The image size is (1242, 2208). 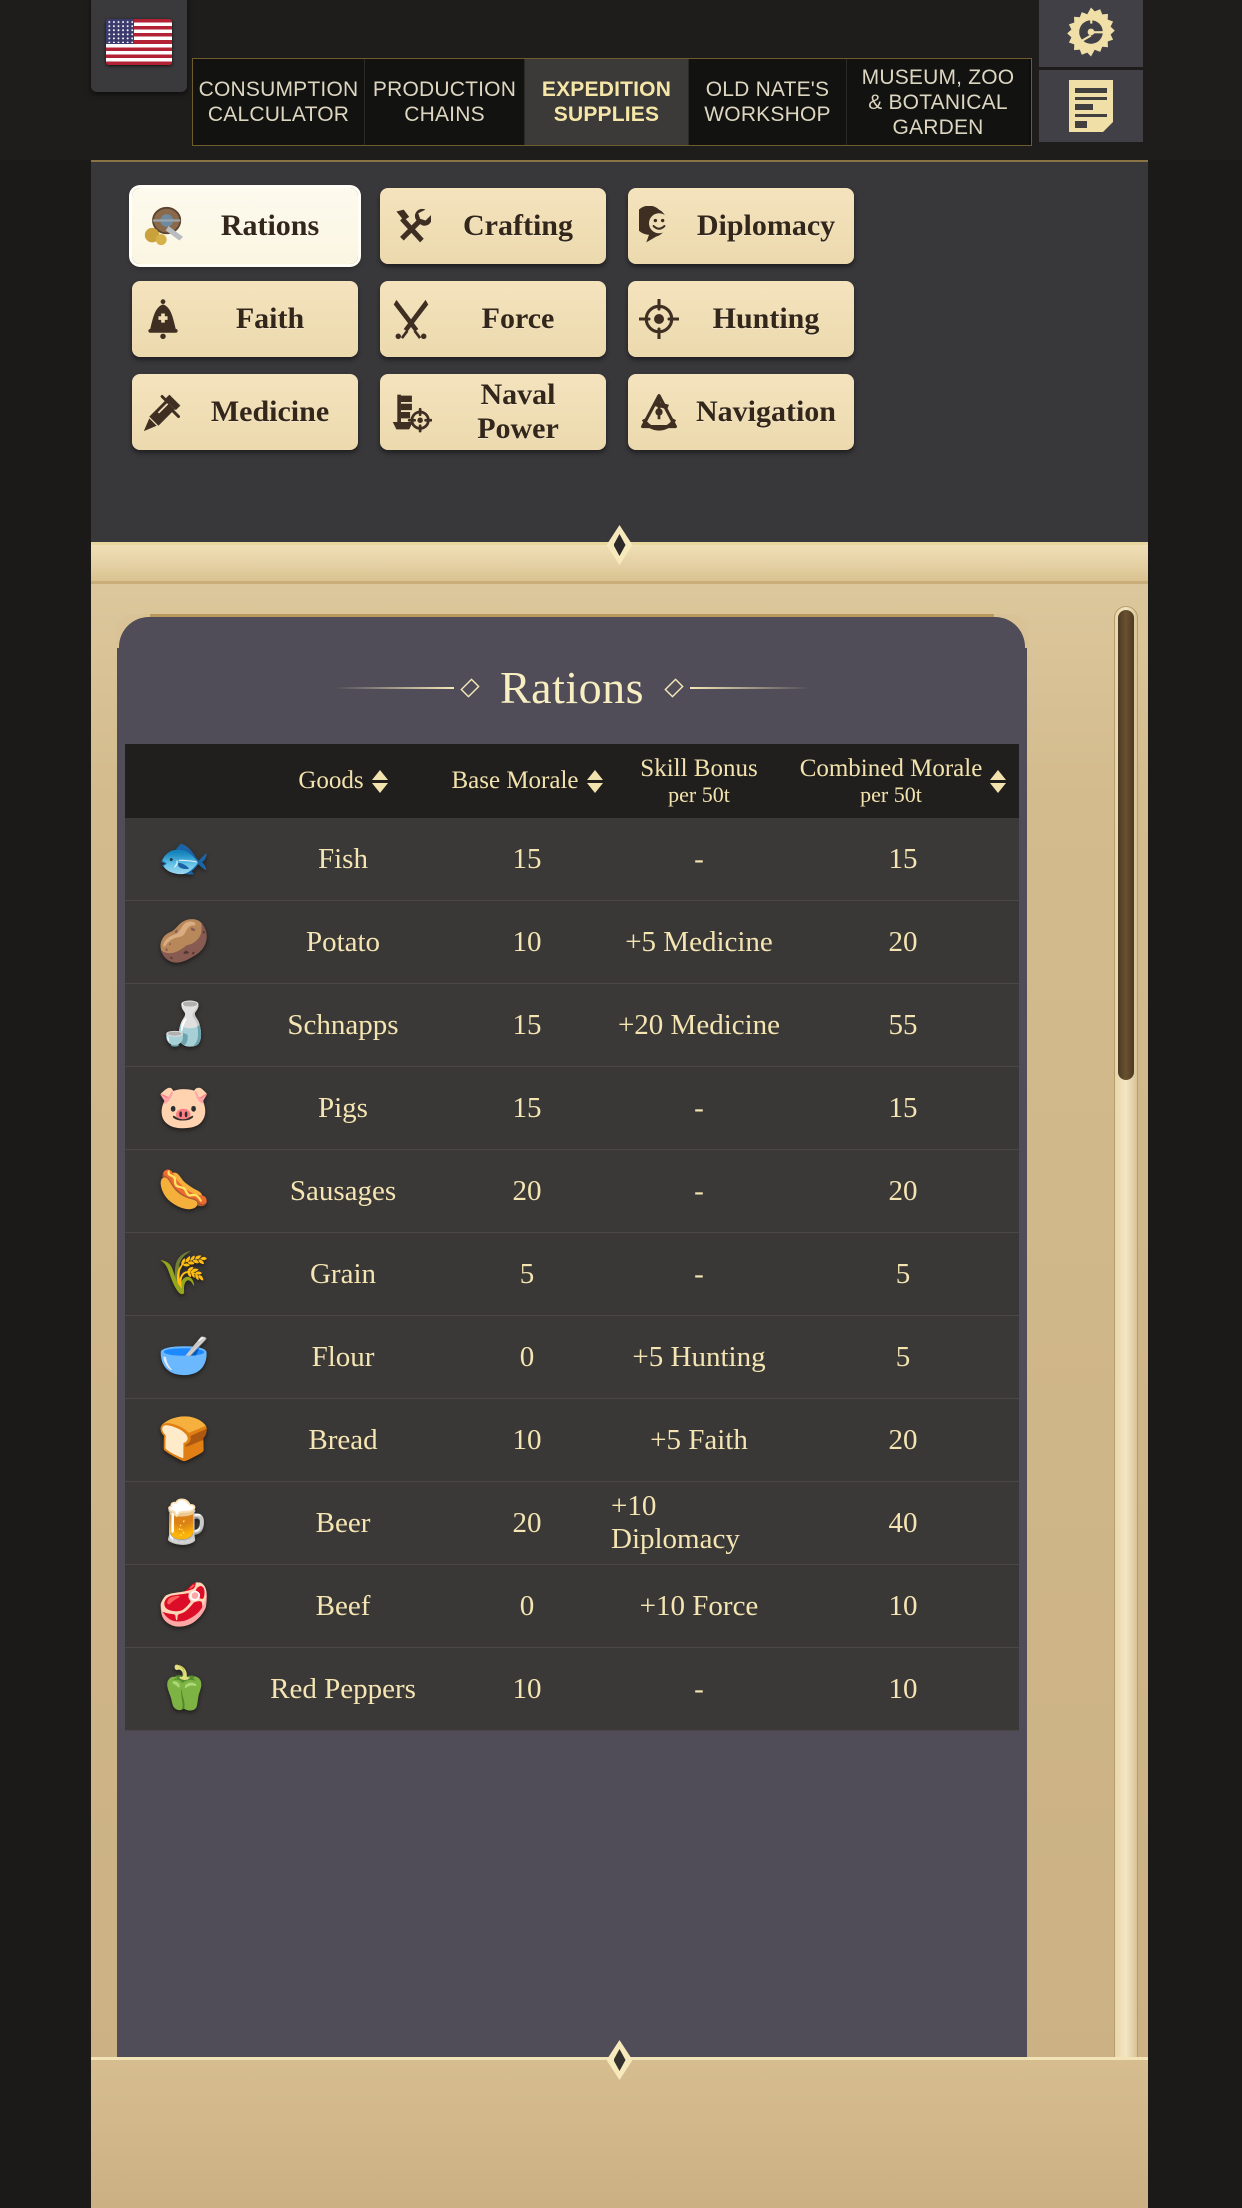 What do you see at coordinates (527, 1522) in the screenshot?
I see `cell-base-morale: 20` at bounding box center [527, 1522].